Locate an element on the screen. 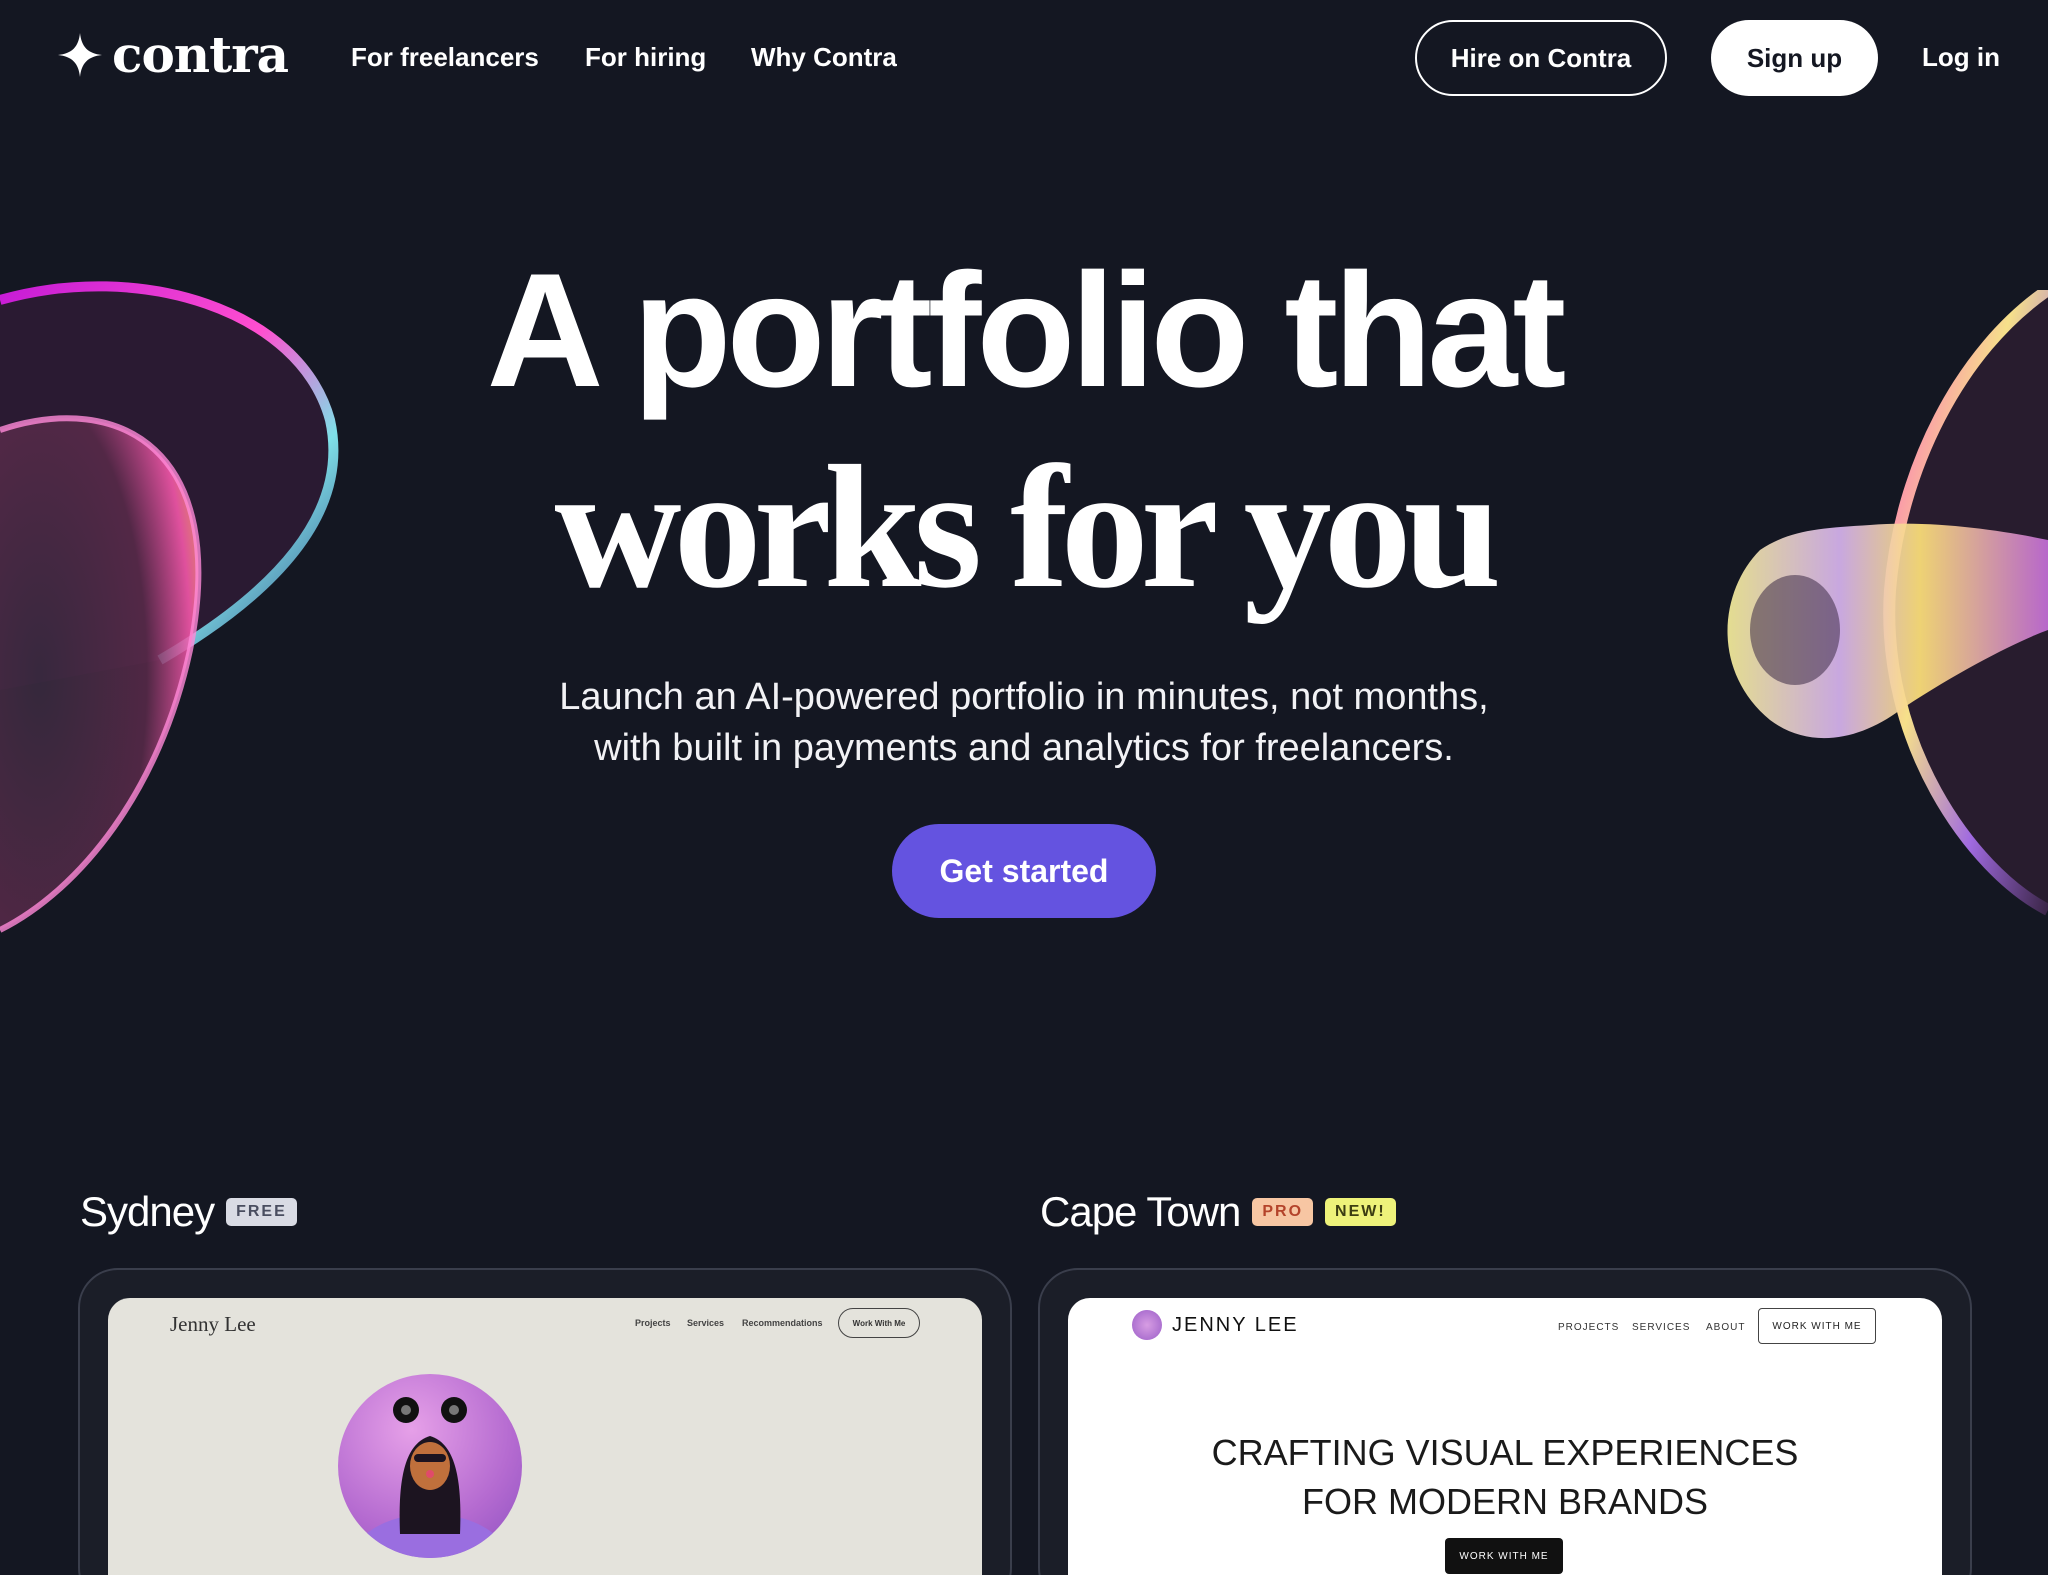  avatar is located at coordinates (430, 1466).